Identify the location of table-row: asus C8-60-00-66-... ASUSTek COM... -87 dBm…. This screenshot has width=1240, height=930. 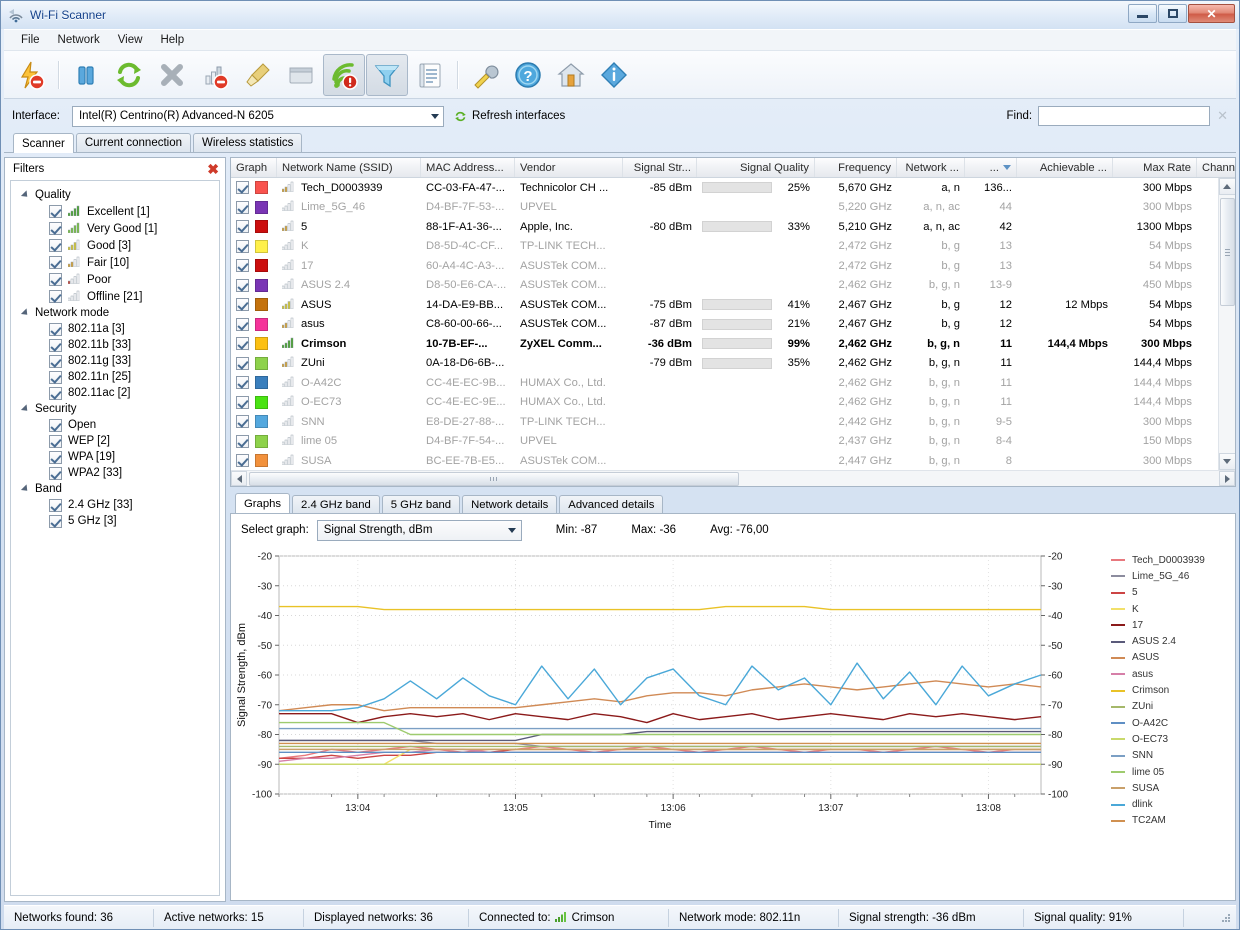
(724, 325).